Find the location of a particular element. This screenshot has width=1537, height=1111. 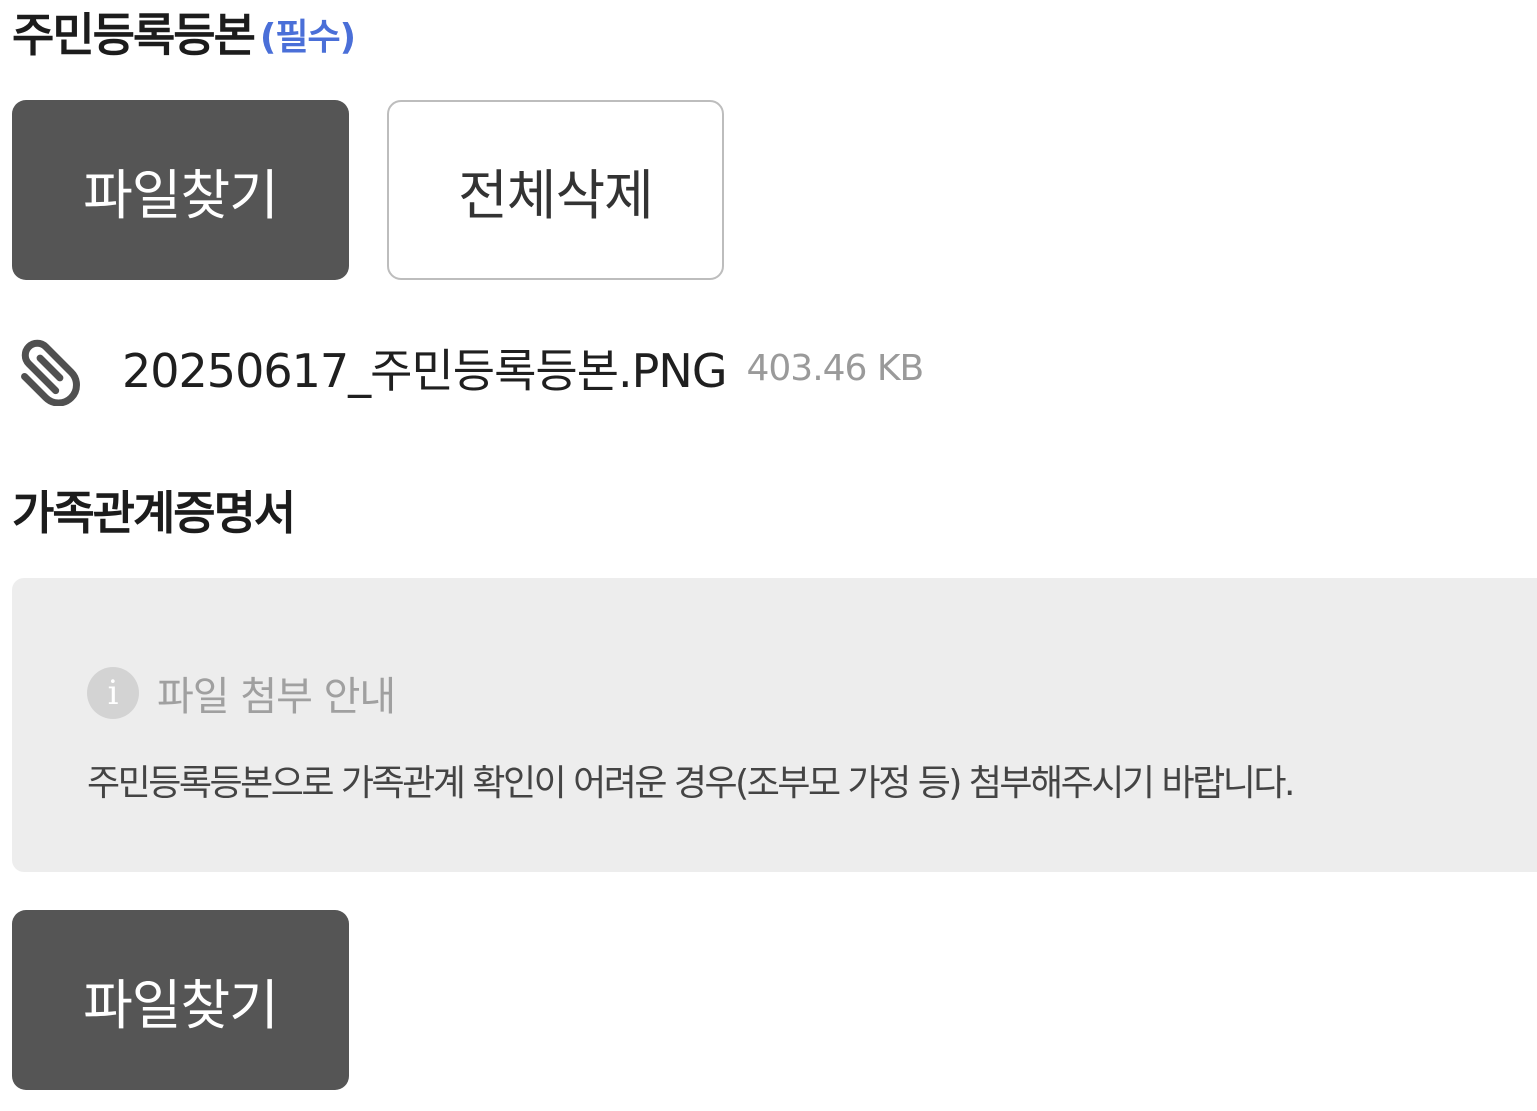

notice-title: 파일 첨부 안내 is located at coordinates (276, 697).